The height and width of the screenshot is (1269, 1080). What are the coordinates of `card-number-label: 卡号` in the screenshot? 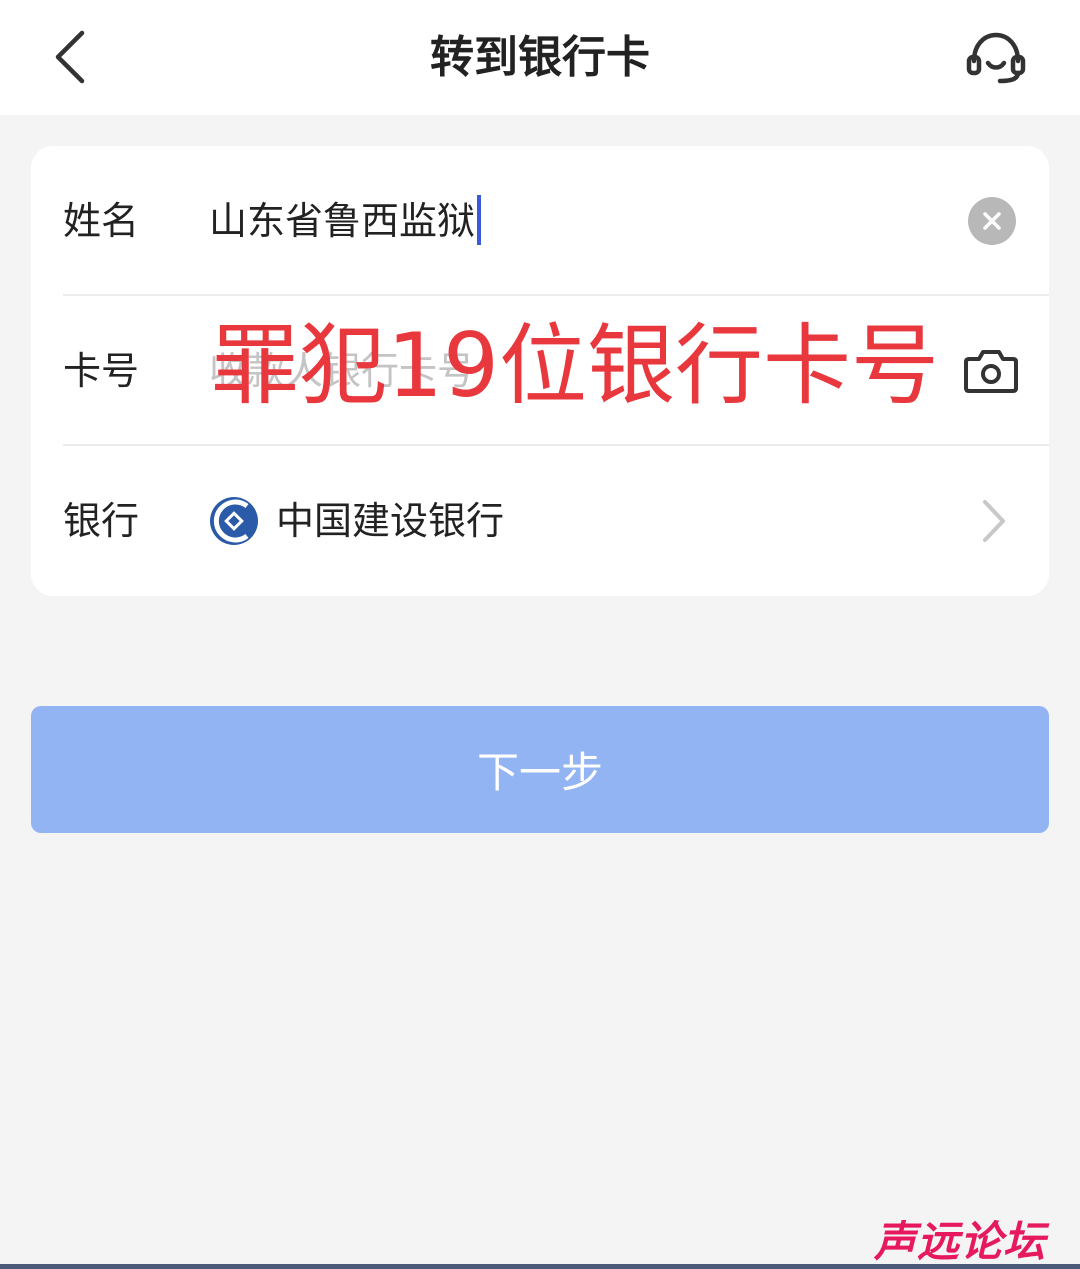 It's located at (101, 371).